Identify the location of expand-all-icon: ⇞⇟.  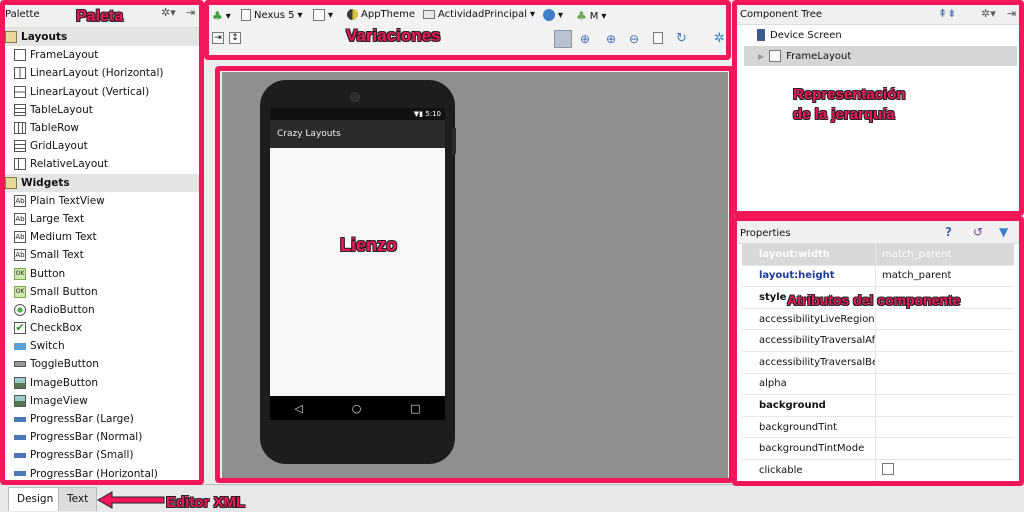
(947, 13).